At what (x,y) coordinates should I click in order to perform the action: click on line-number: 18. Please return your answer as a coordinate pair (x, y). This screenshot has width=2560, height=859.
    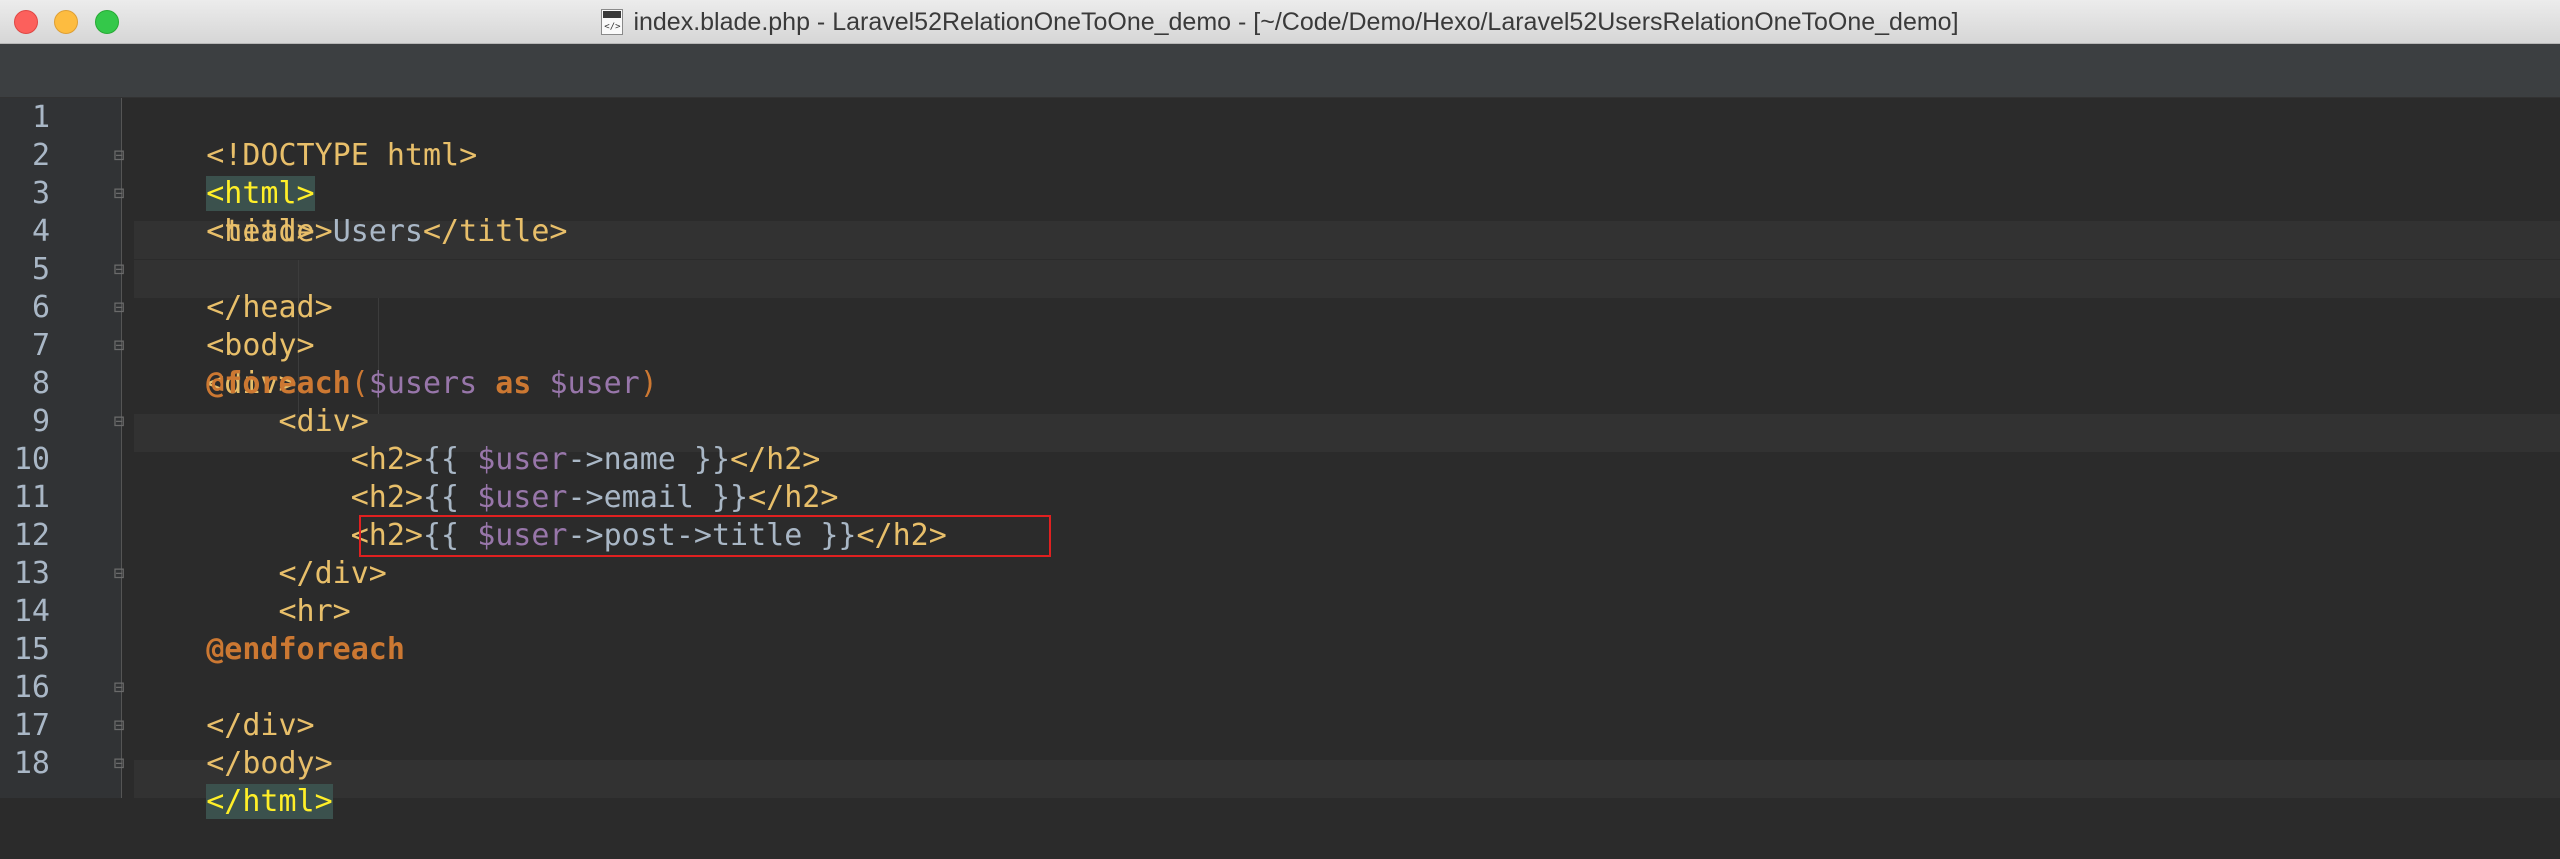
    Looking at the image, I should click on (31, 763).